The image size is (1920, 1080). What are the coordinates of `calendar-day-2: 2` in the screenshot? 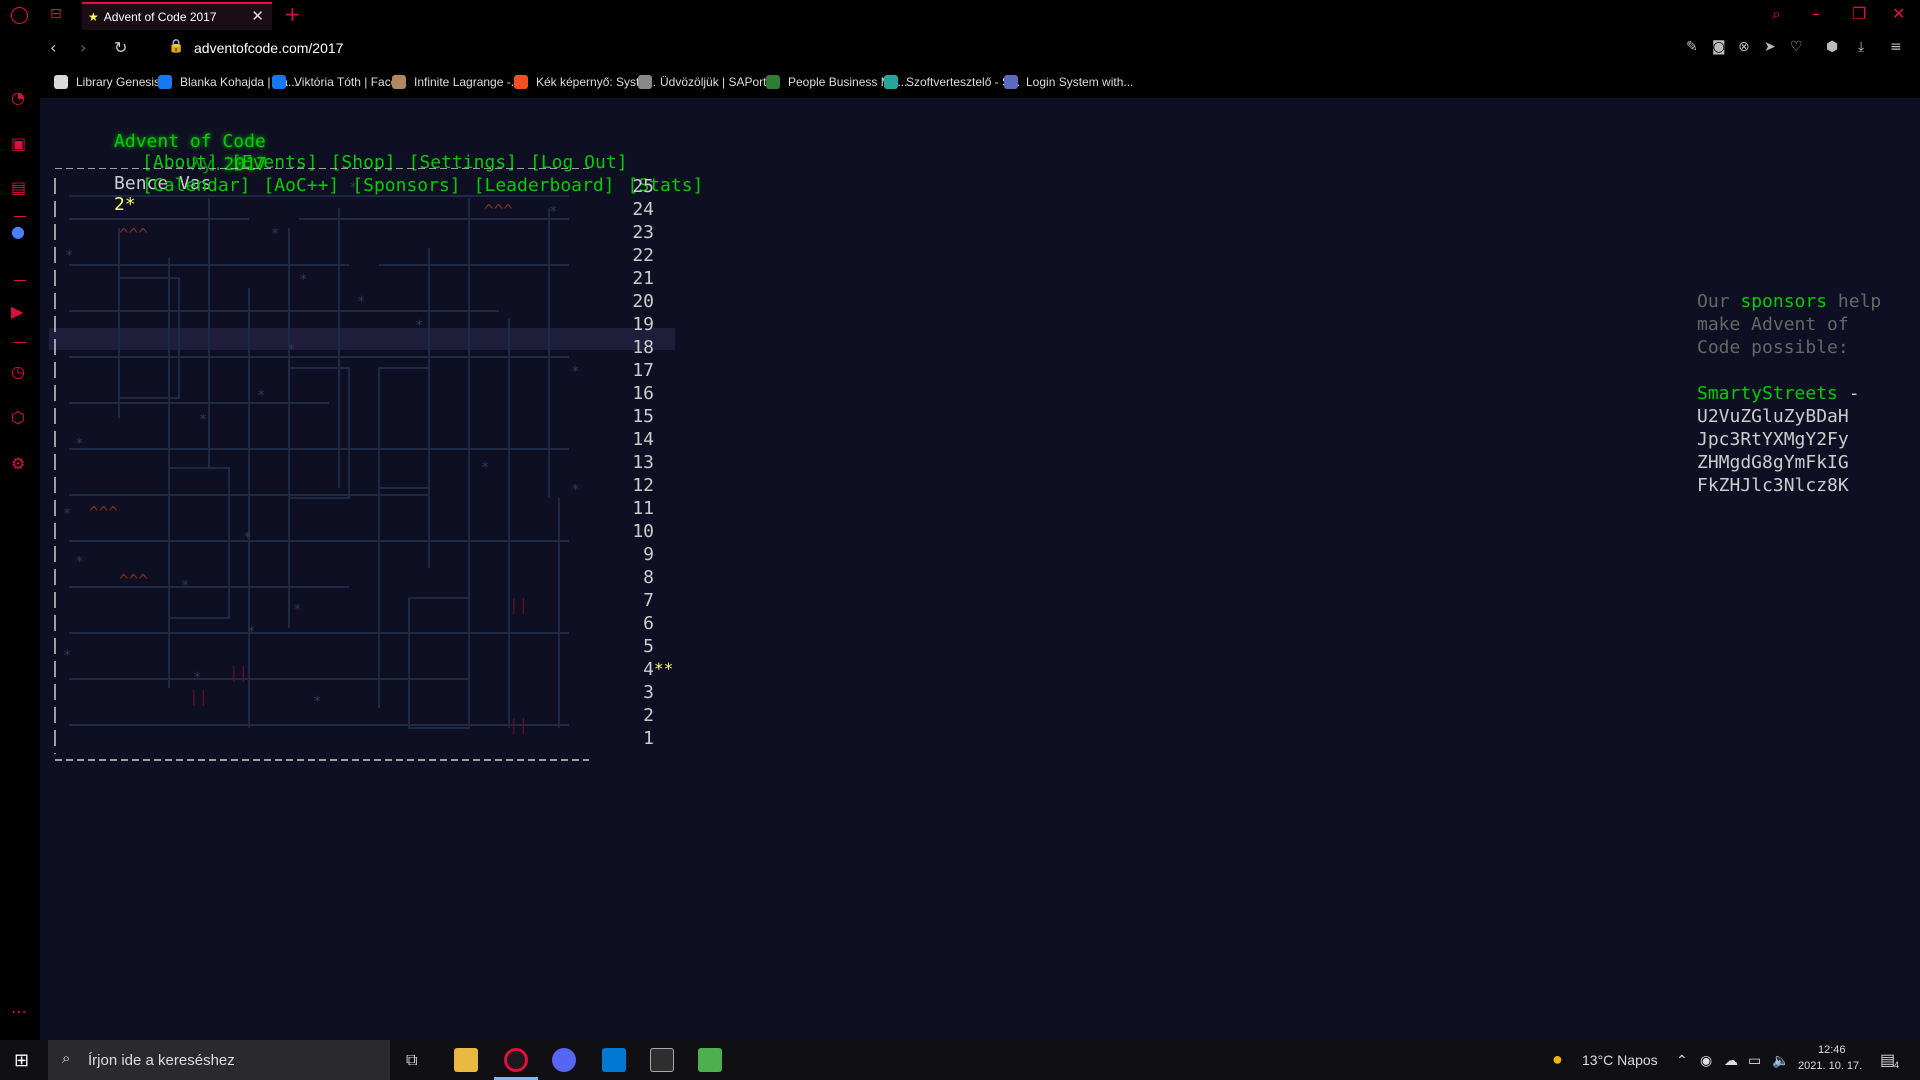 It's located at (634, 715).